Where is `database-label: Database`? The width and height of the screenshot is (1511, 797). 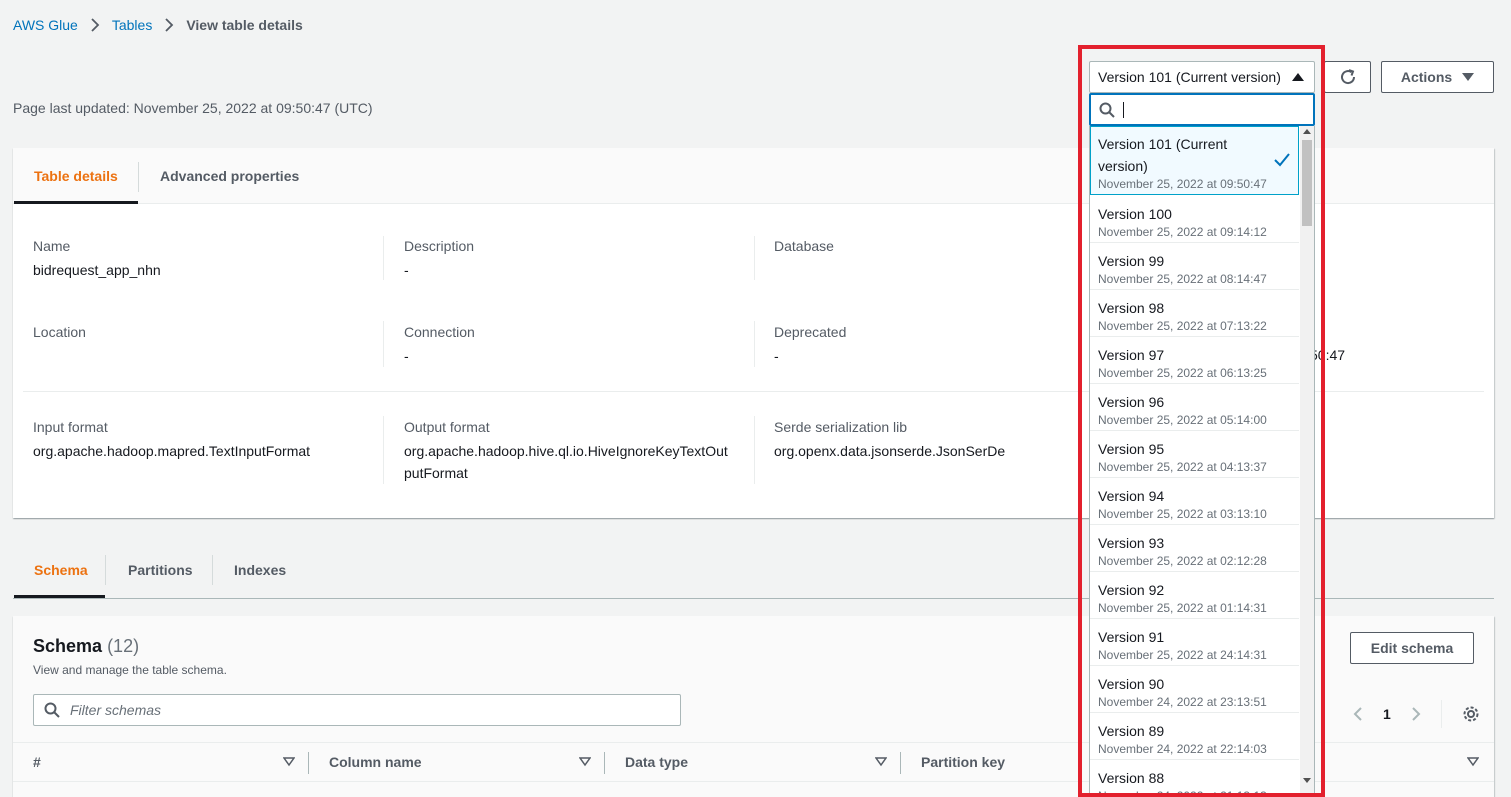 database-label: Database is located at coordinates (804, 246).